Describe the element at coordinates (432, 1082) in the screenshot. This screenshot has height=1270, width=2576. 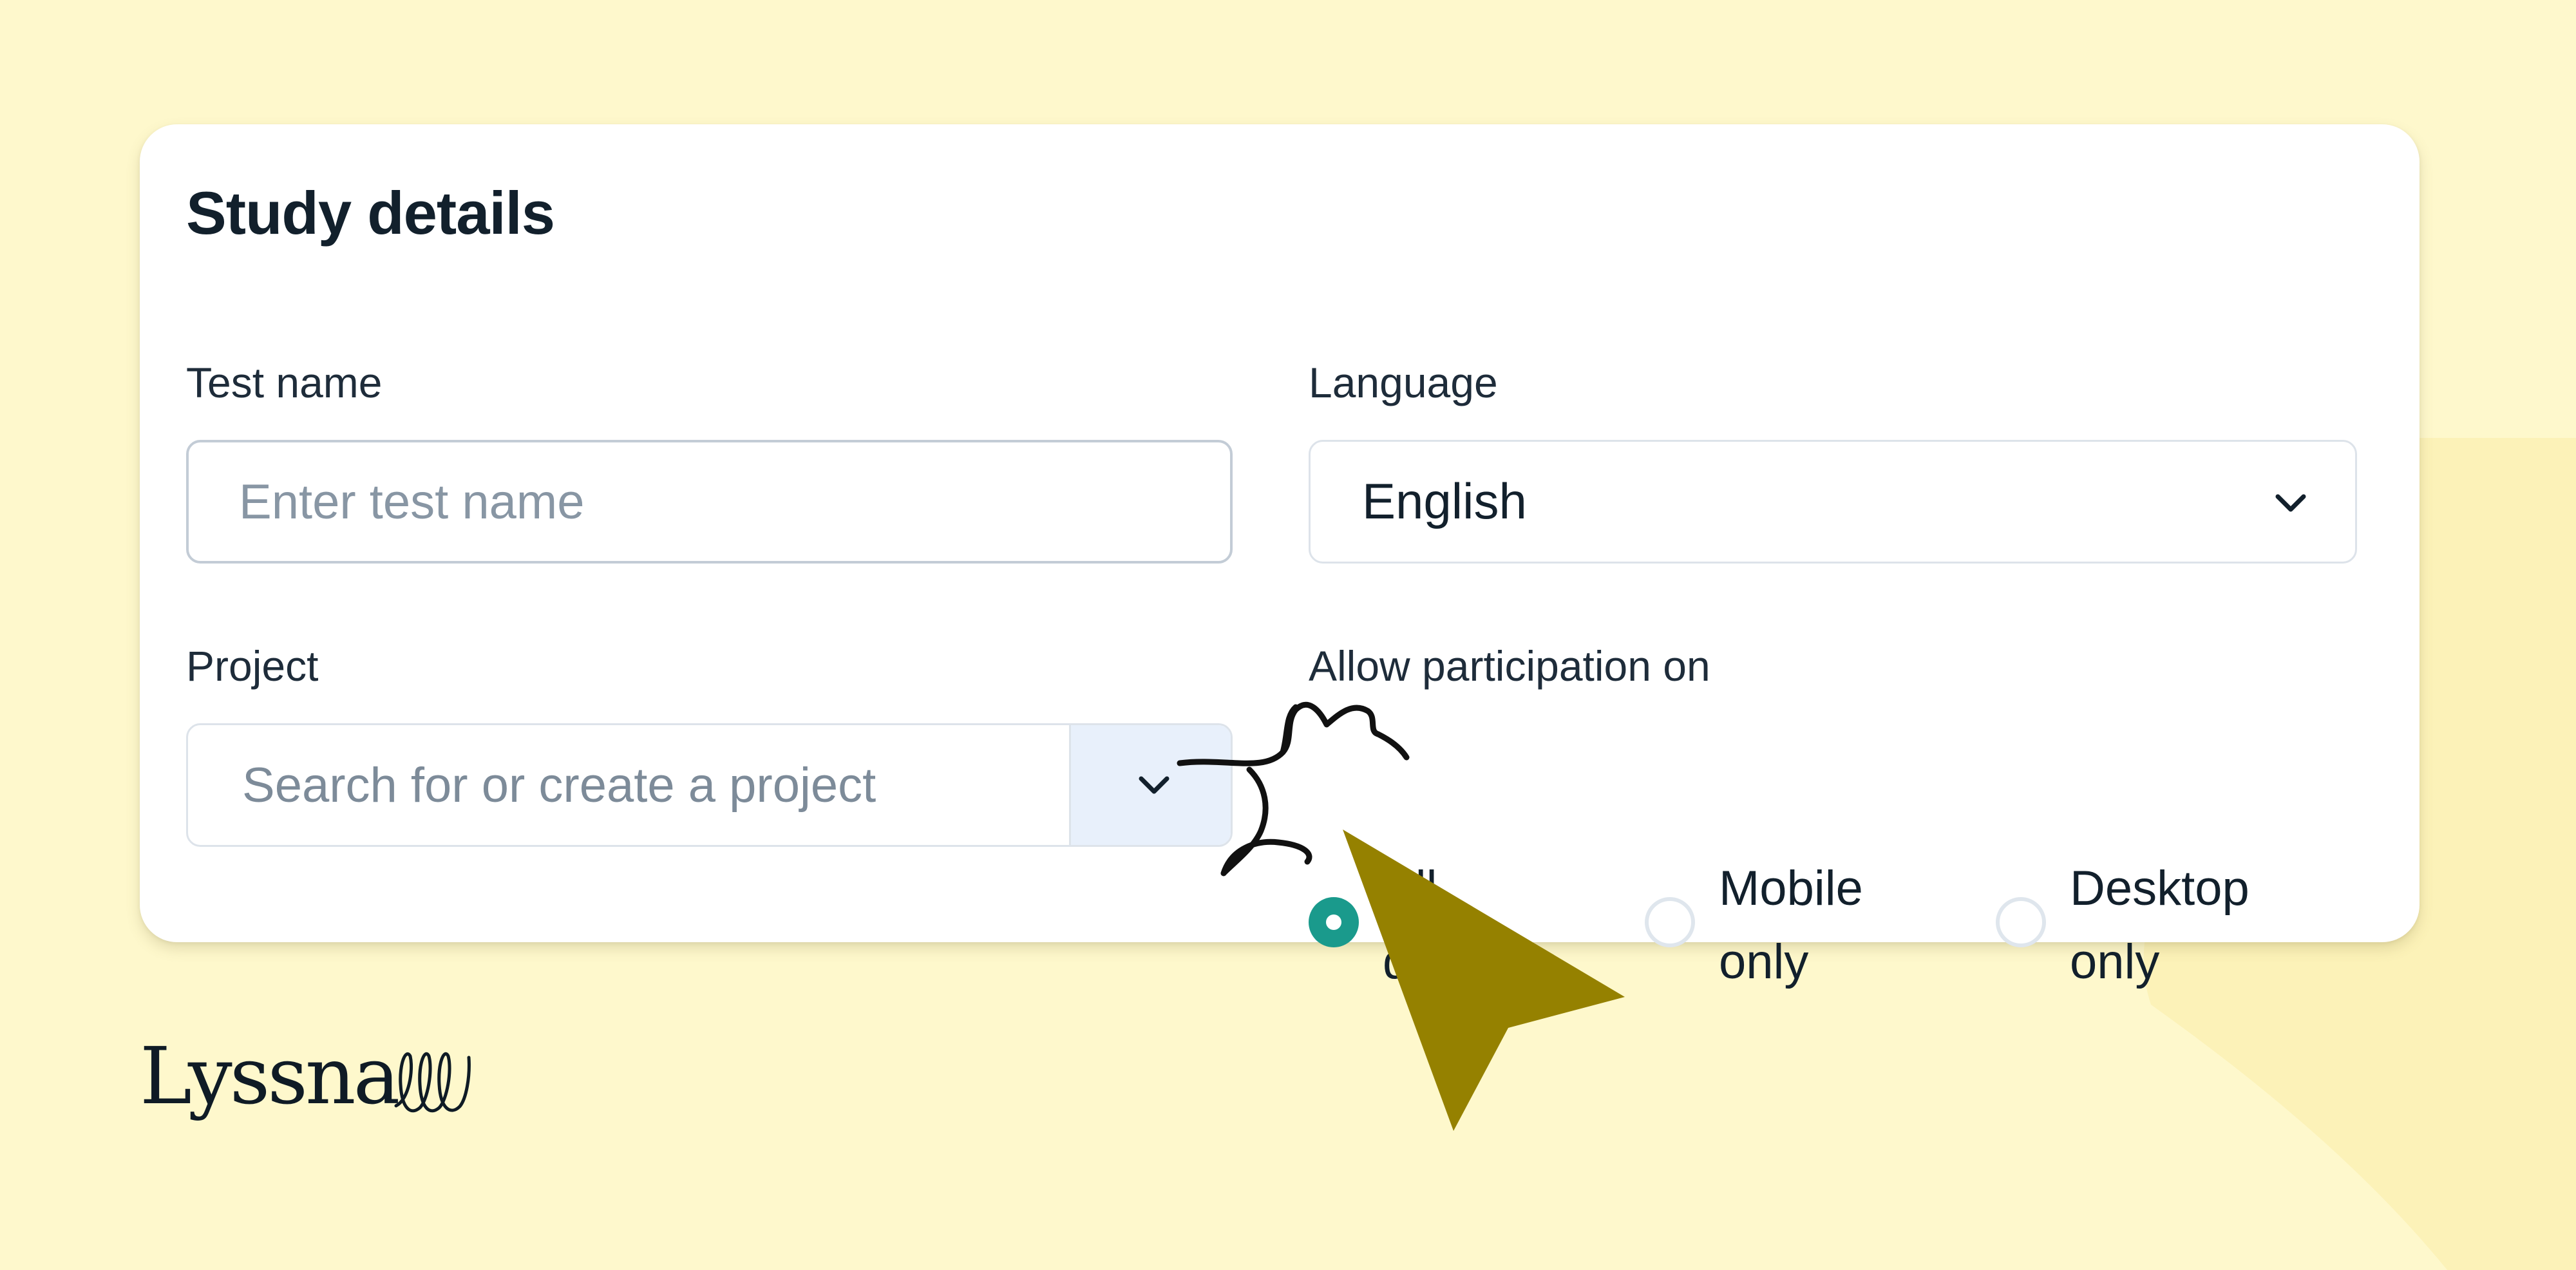
I see `loop-scribble-icon` at that location.